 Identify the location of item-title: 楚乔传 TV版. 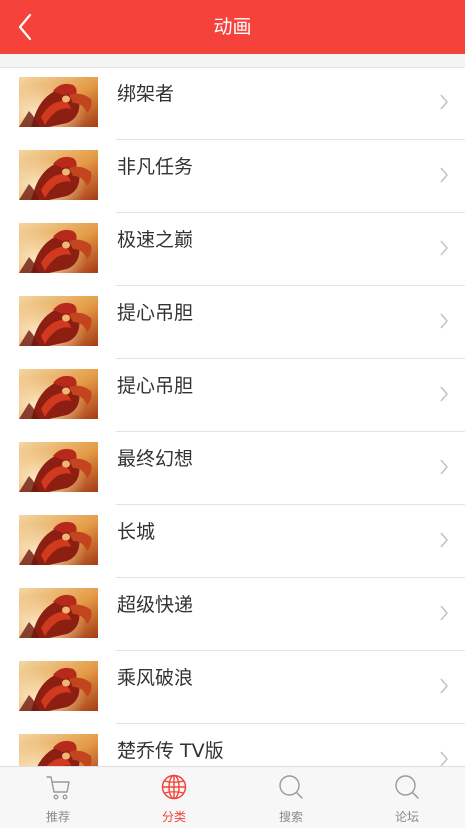
(170, 751).